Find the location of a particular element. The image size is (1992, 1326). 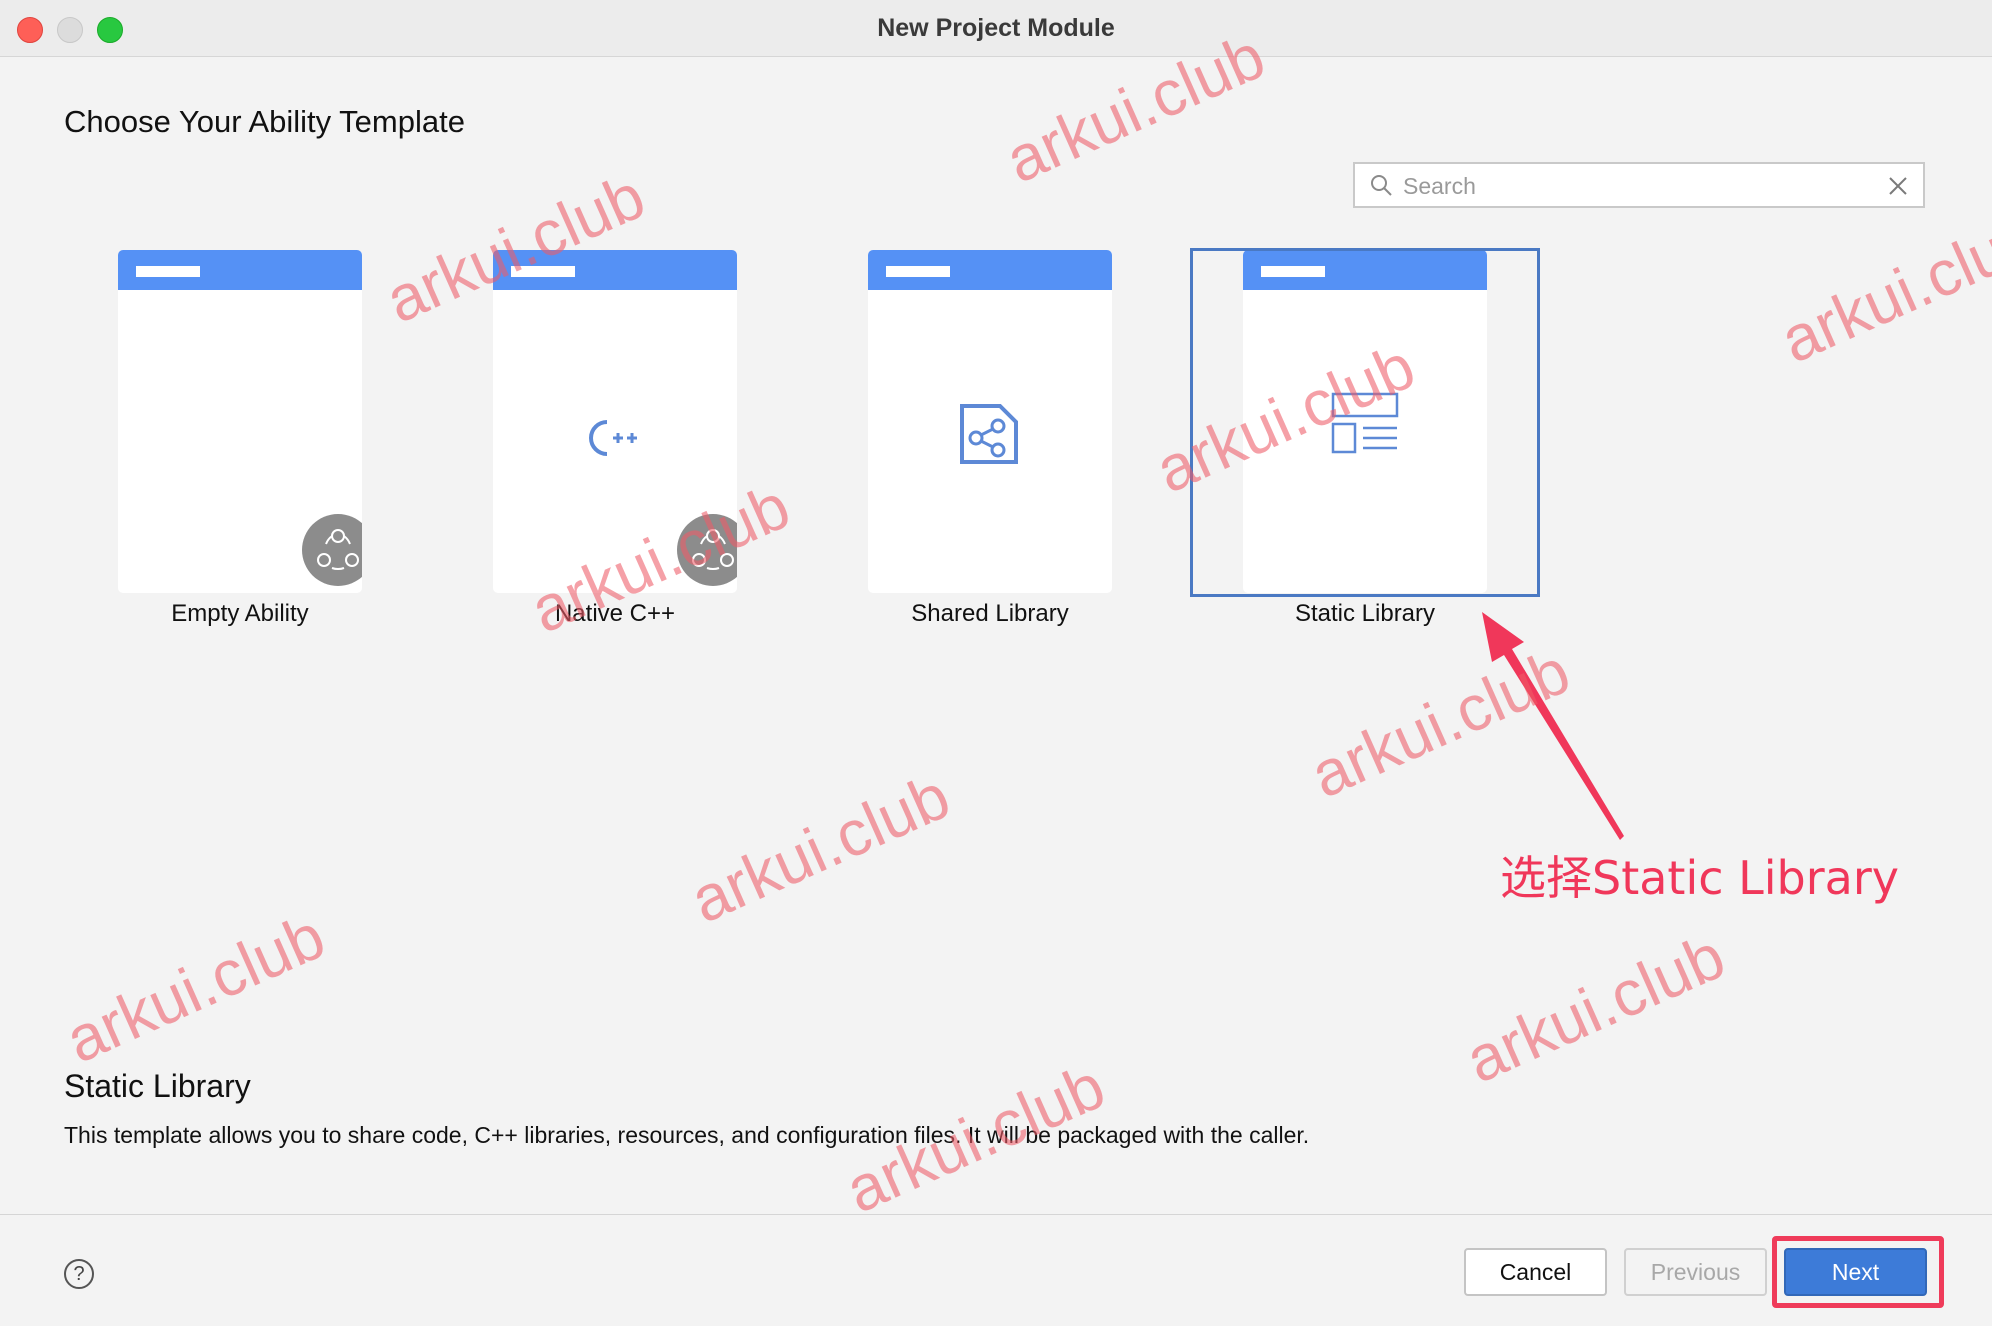

title-bar: New Project Module is located at coordinates (996, 28).